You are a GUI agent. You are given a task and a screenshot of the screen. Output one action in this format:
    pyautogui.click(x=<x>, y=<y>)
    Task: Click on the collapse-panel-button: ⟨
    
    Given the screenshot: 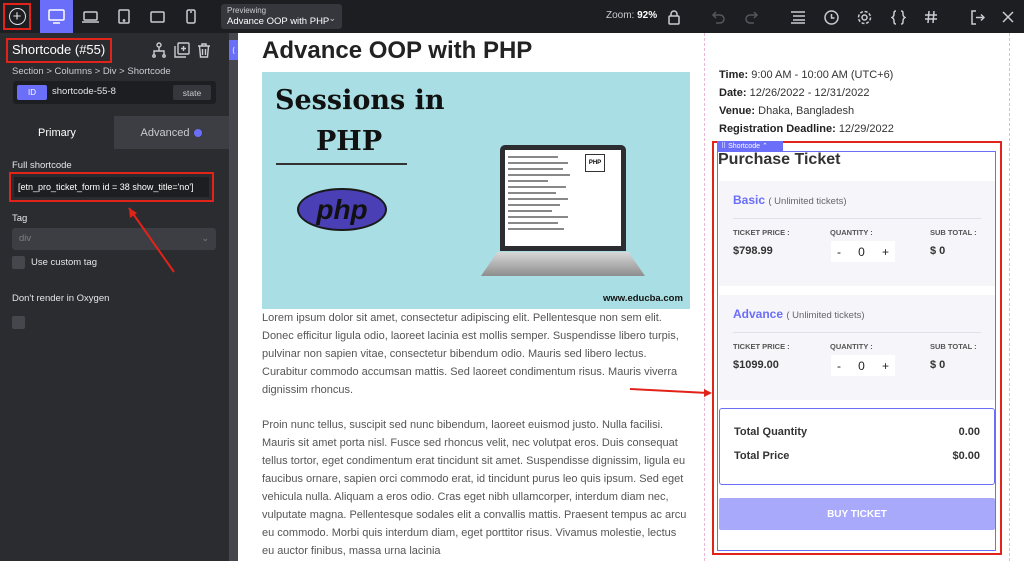 What is the action you would take?
    pyautogui.click(x=233, y=50)
    